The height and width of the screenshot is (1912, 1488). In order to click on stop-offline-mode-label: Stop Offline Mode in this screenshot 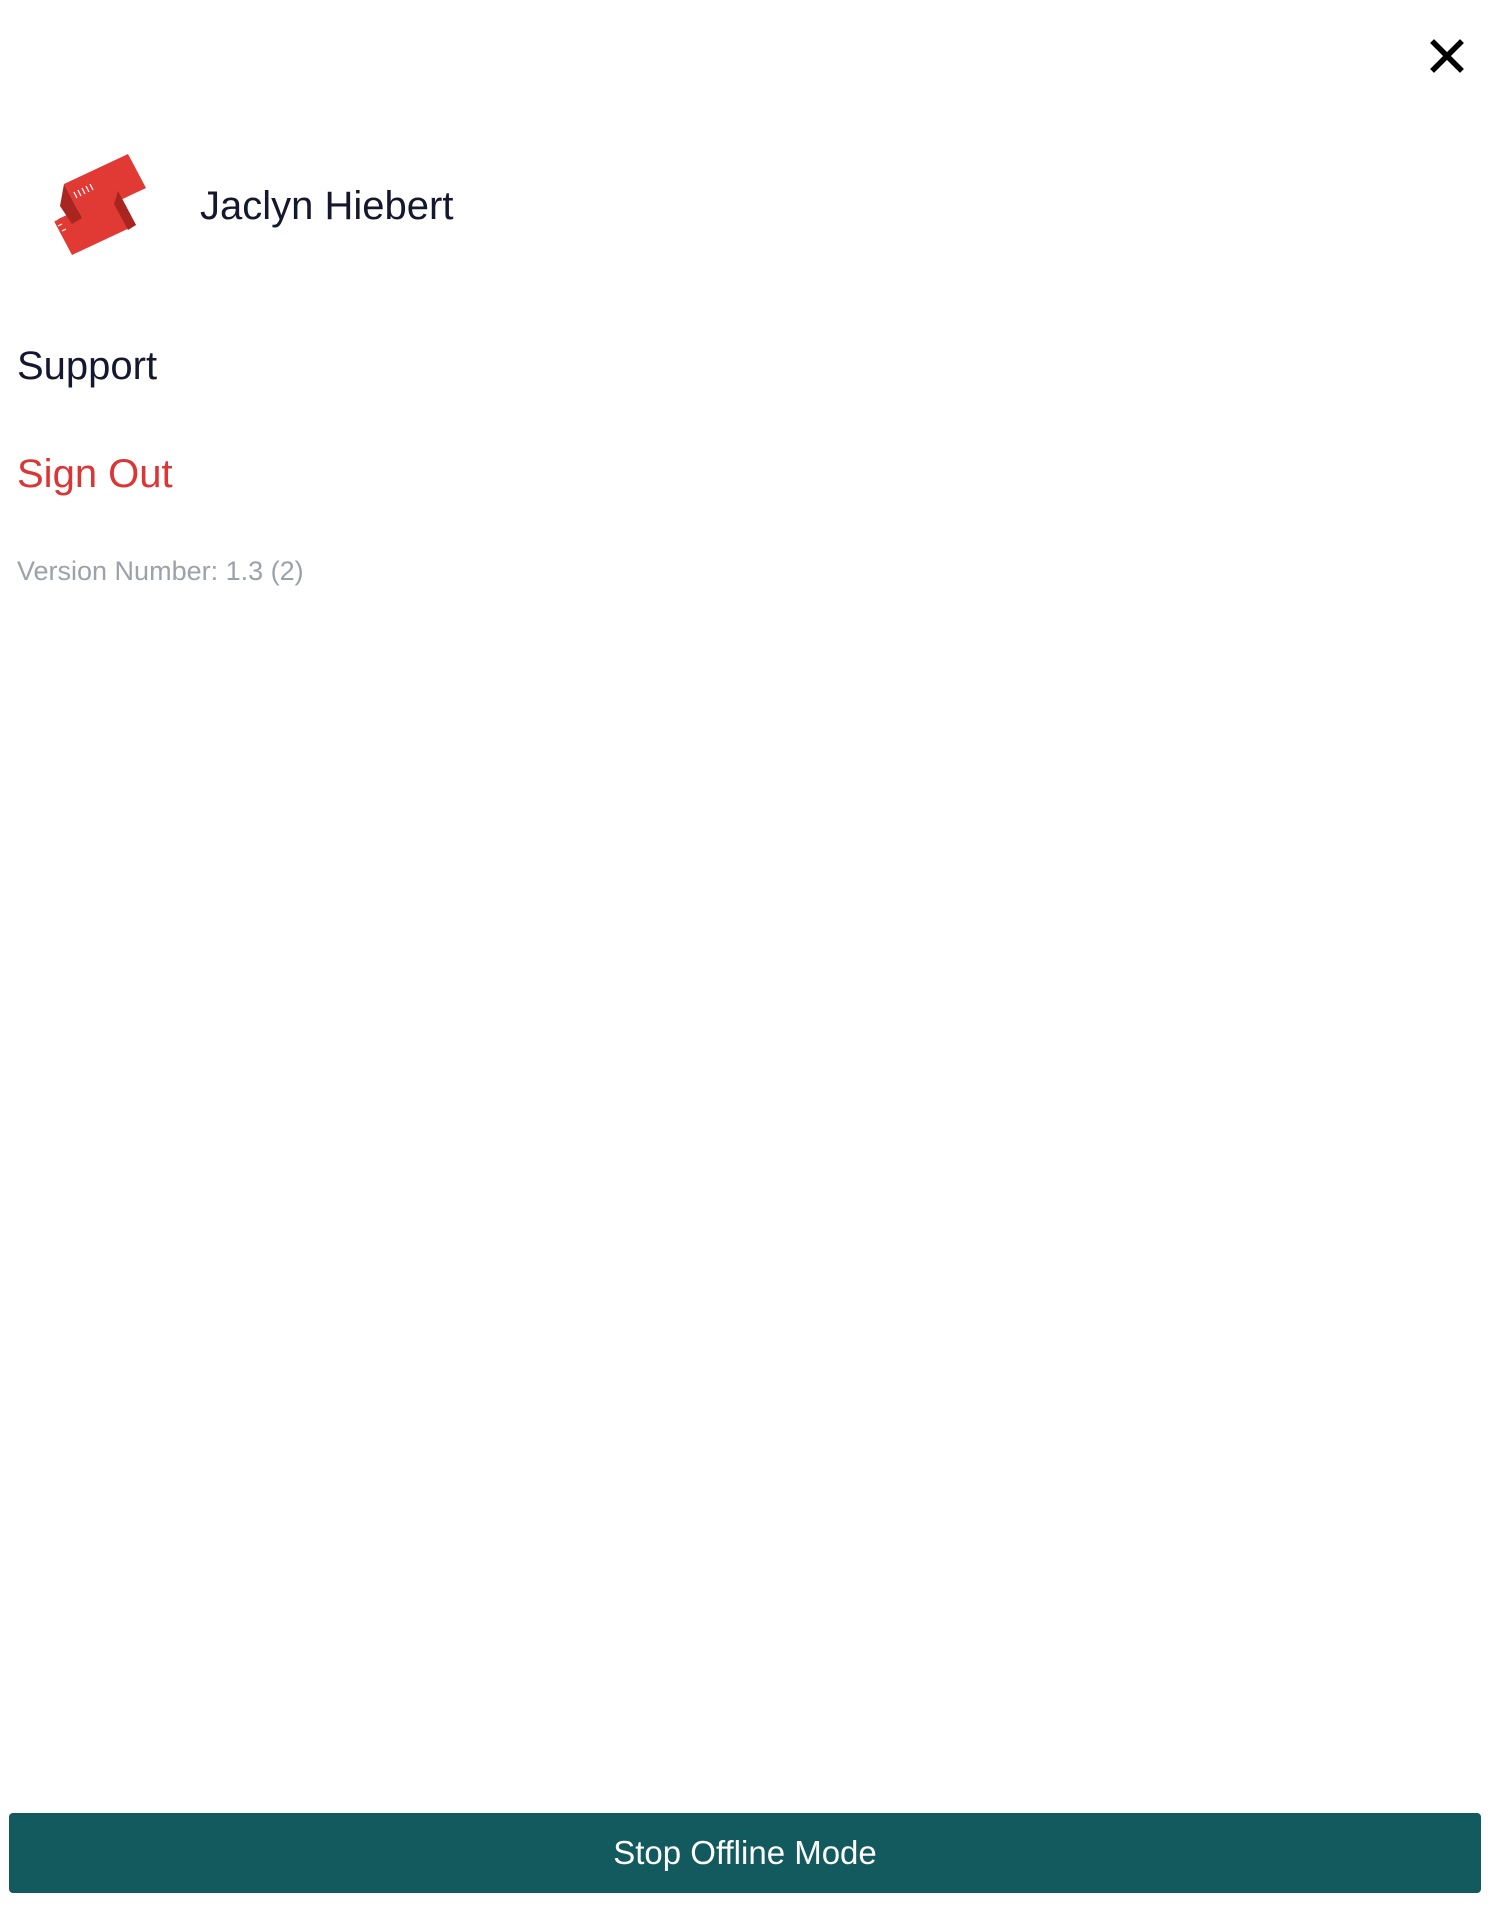, I will do `click(745, 1852)`.